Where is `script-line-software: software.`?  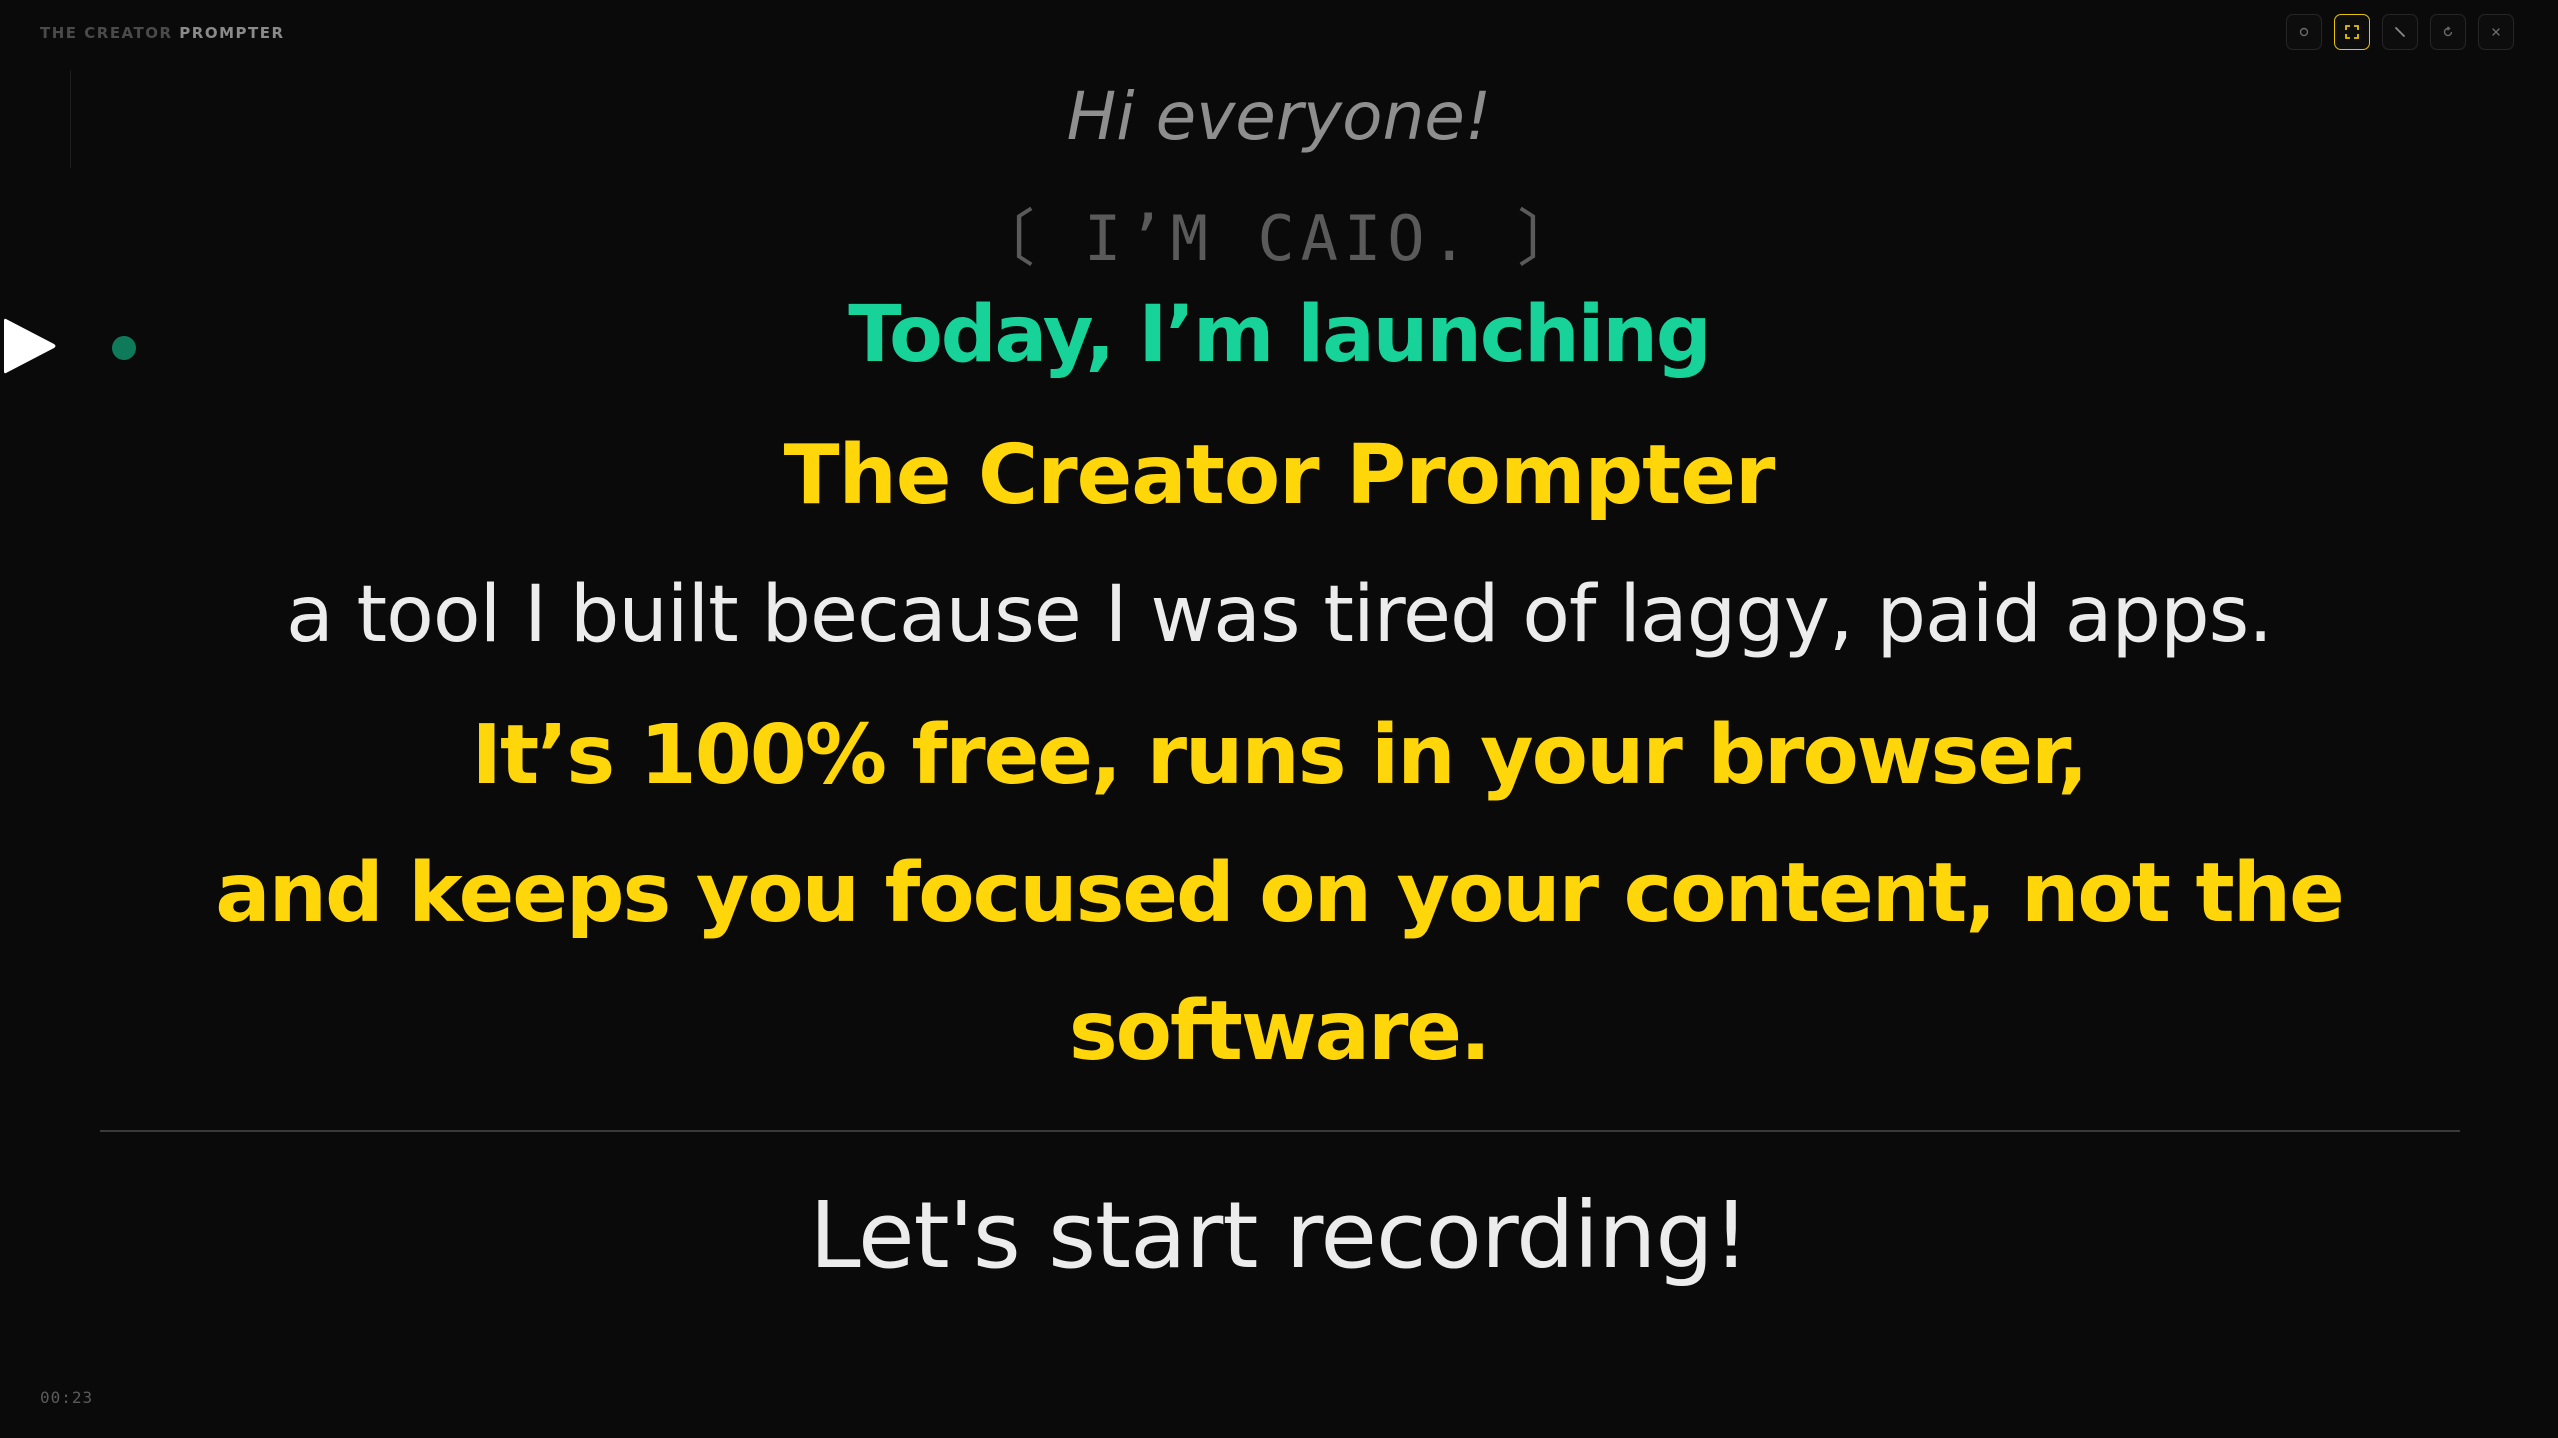 script-line-software: software. is located at coordinates (1279, 1031).